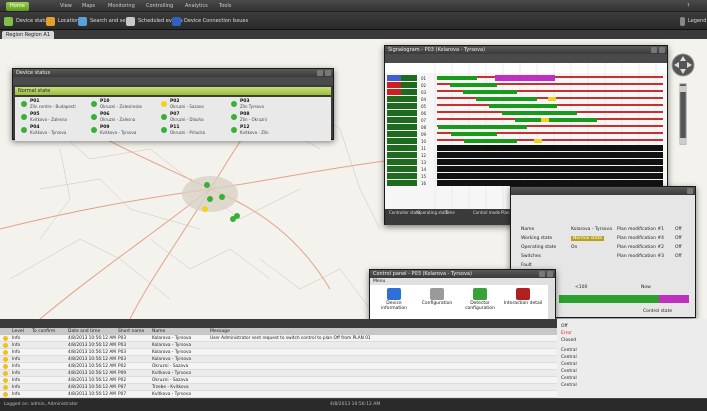  What do you see at coordinates (187, 106) in the screenshot?
I see `device-location: Okruzni - Sazava` at bounding box center [187, 106].